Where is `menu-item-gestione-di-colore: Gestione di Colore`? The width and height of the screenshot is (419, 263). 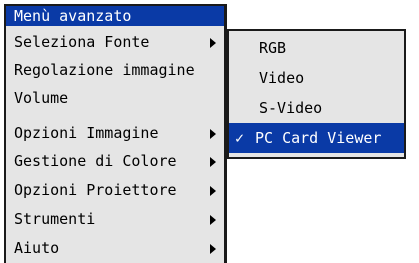 menu-item-gestione-di-colore: Gestione di Colore is located at coordinates (115, 161).